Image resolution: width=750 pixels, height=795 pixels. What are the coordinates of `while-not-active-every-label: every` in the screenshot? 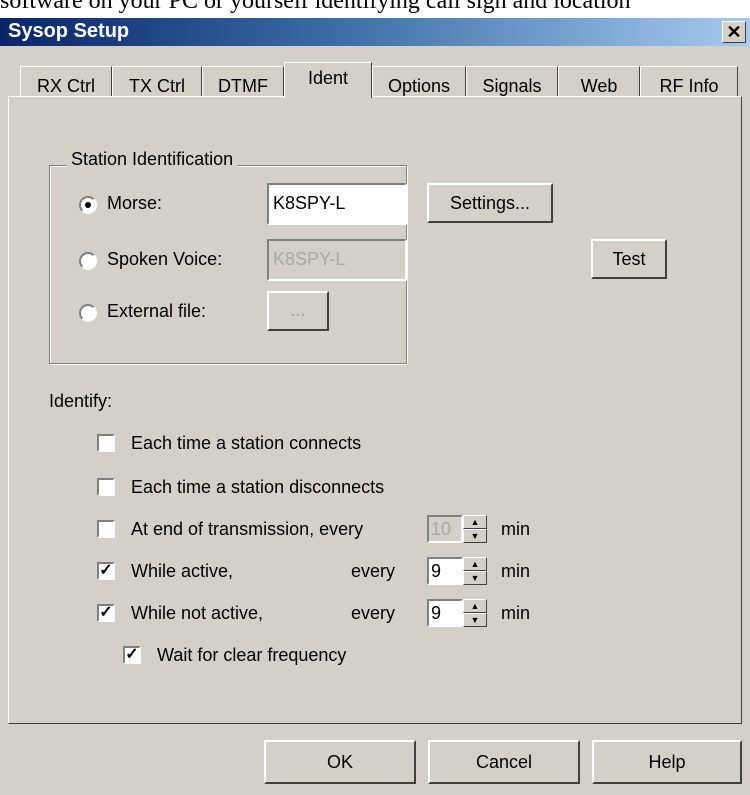 It's located at (373, 613).